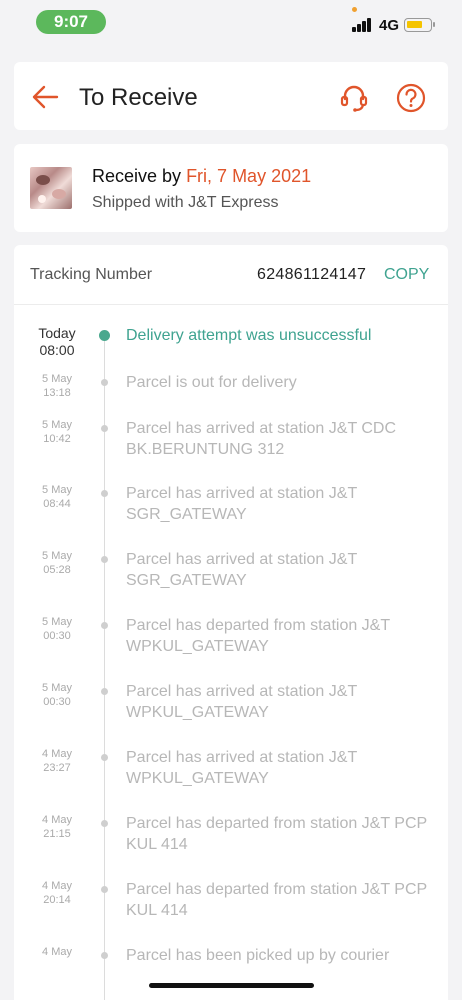 This screenshot has width=462, height=1000. Describe the element at coordinates (57, 827) in the screenshot. I see `event-datetime: 4 May 21:15` at that location.